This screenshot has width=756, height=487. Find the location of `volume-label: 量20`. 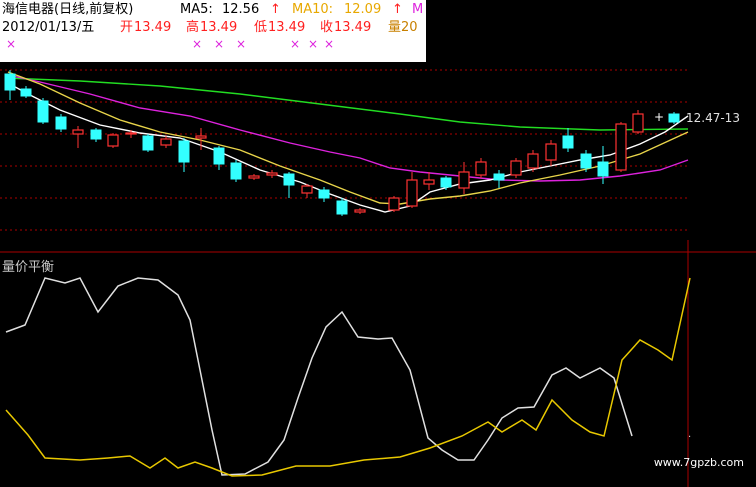

volume-label: 量20 is located at coordinates (403, 27).